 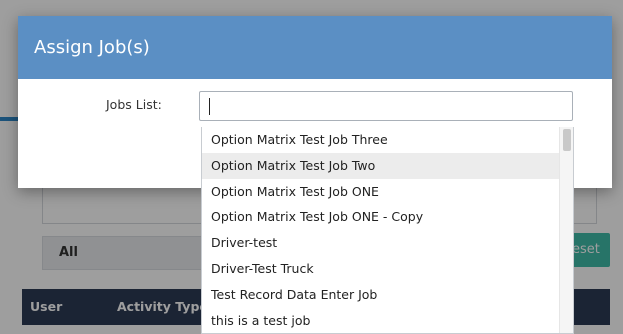 I want to click on dropdown-scrollbar, so click(x=566, y=230).